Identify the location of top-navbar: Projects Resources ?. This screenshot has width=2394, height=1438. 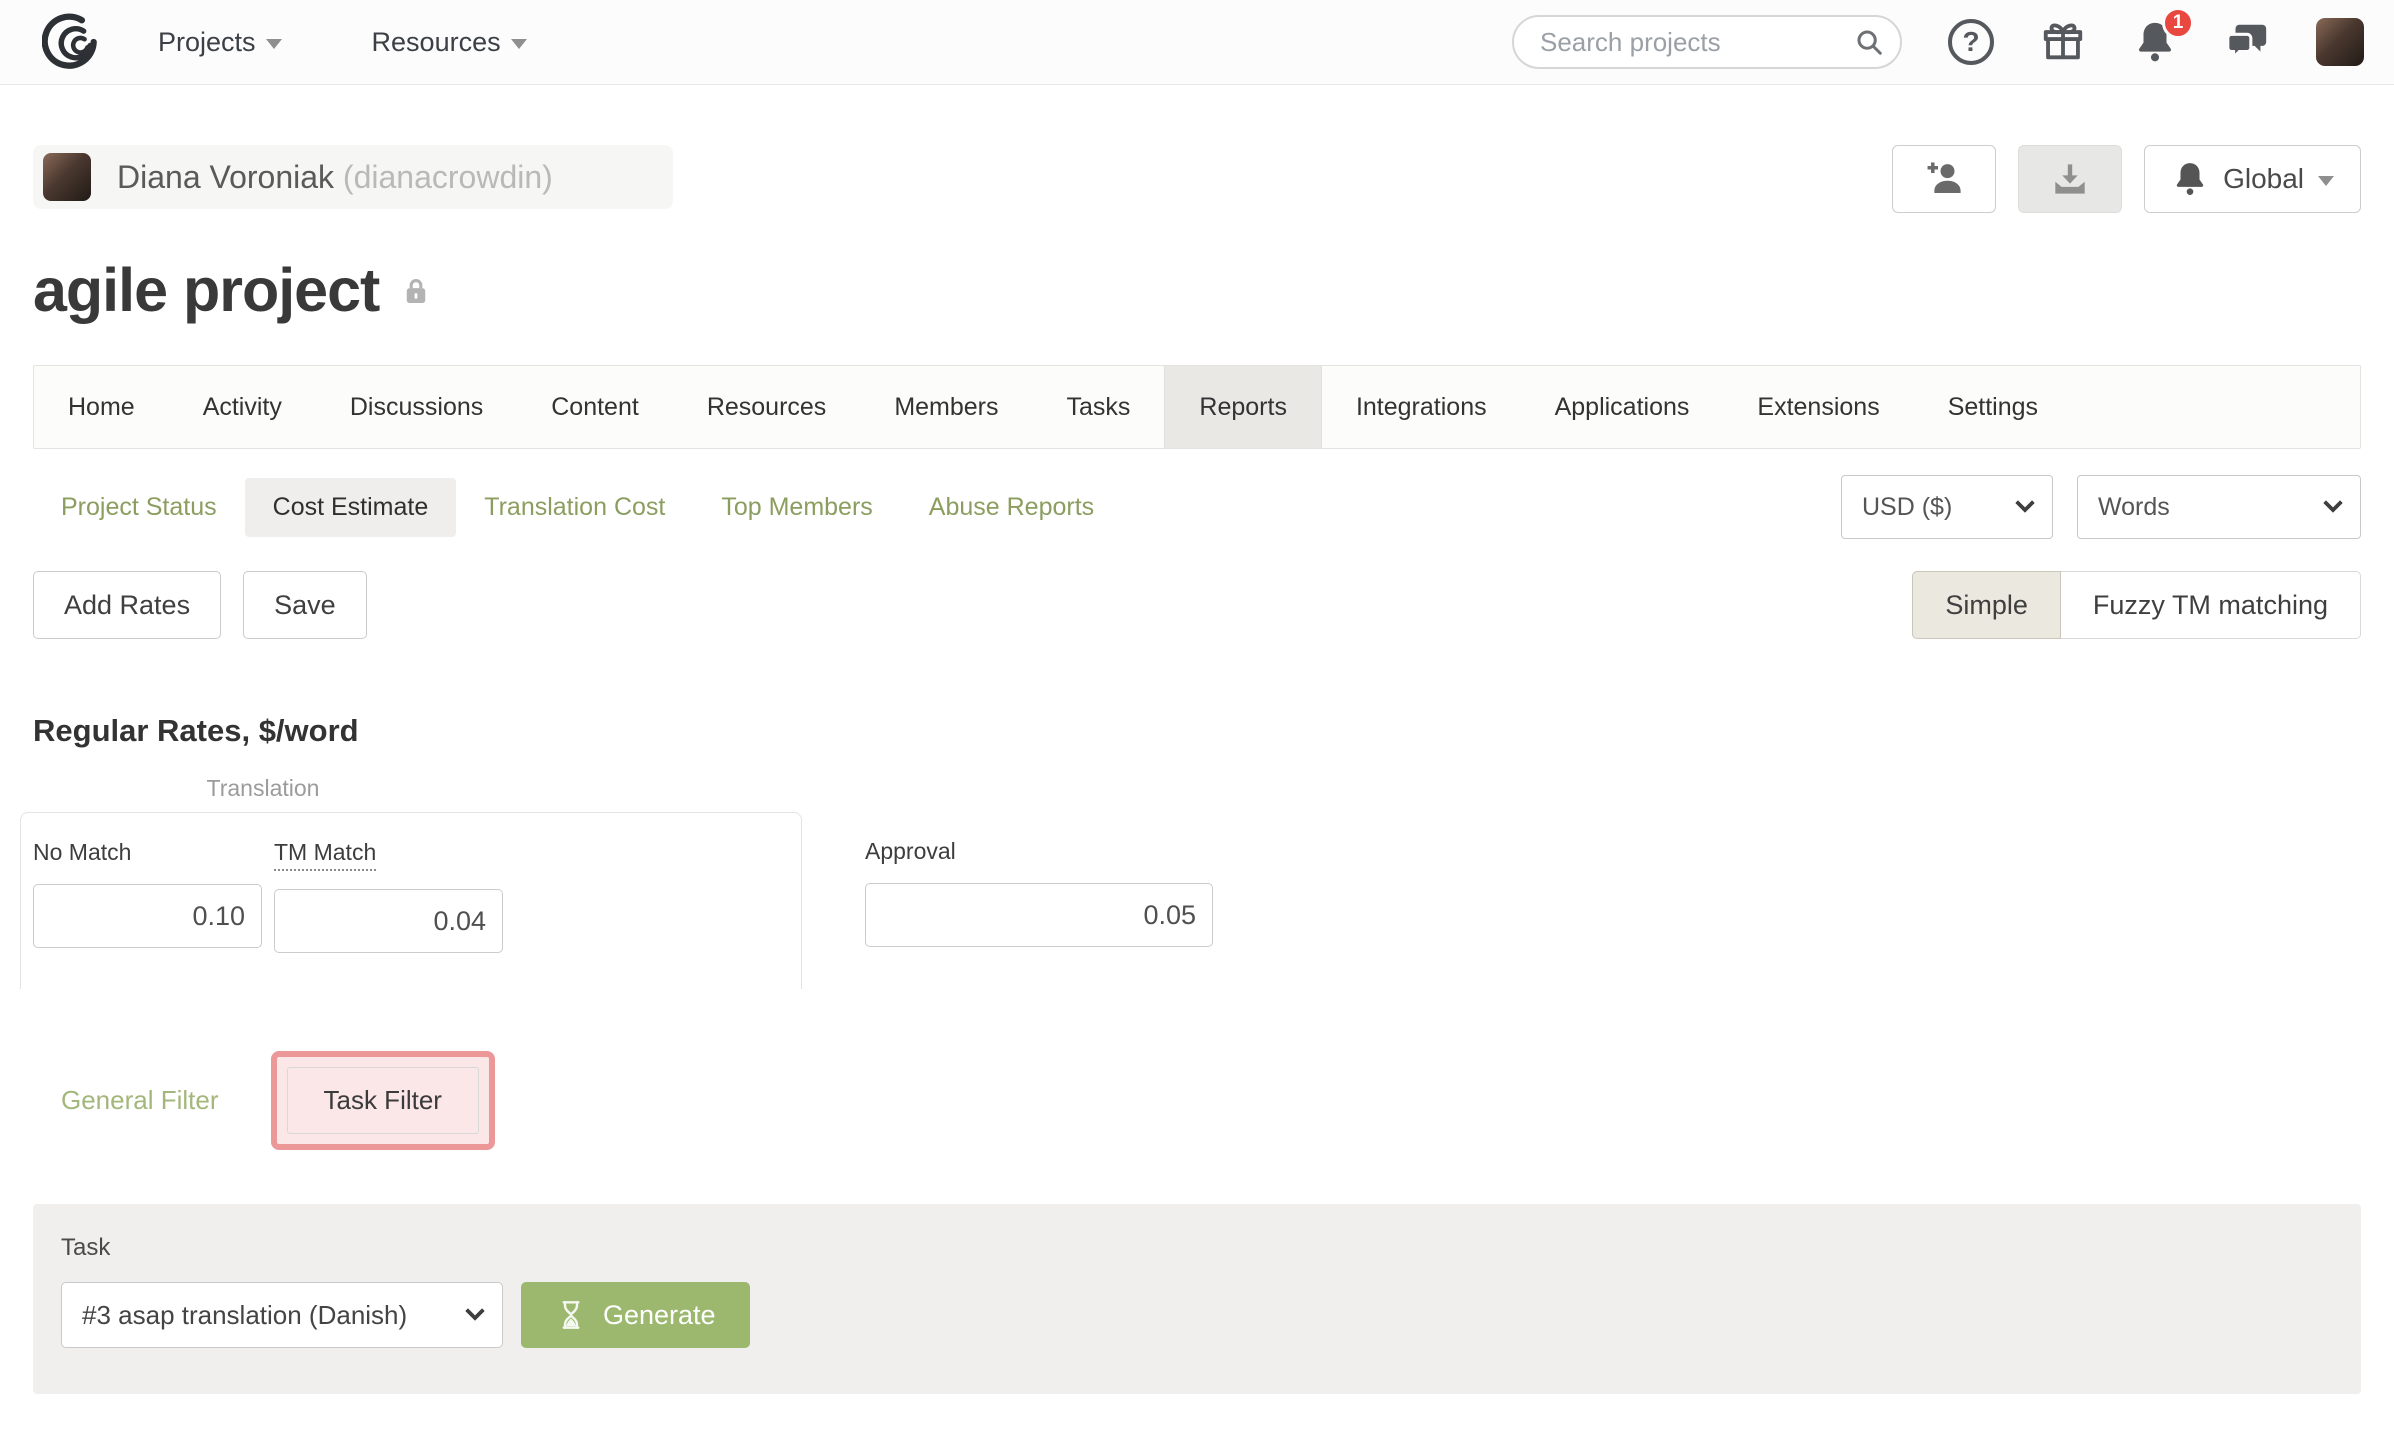
(1197, 42).